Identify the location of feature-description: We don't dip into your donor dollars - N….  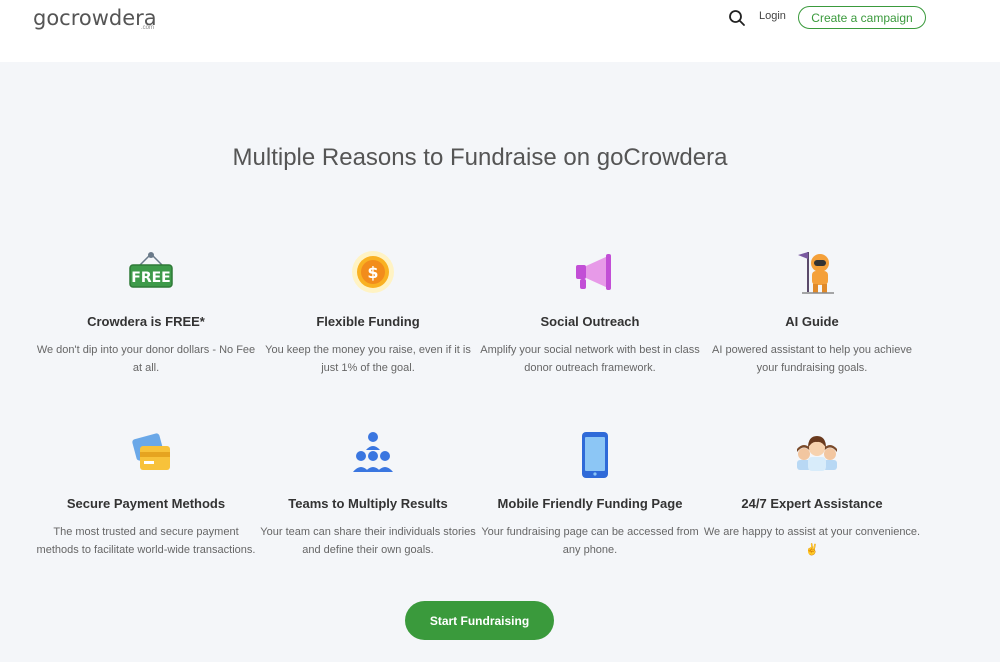
(146, 359).